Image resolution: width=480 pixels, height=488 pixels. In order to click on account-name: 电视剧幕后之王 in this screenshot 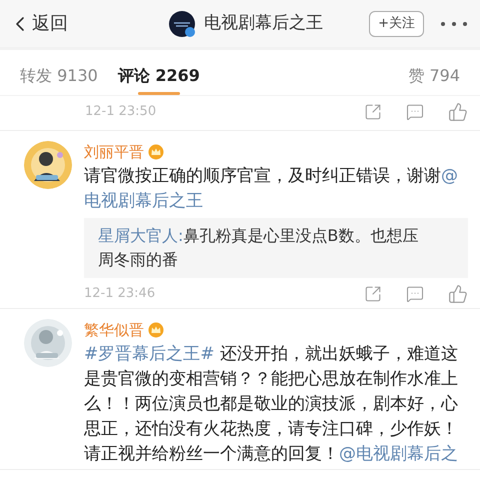, I will do `click(263, 23)`.